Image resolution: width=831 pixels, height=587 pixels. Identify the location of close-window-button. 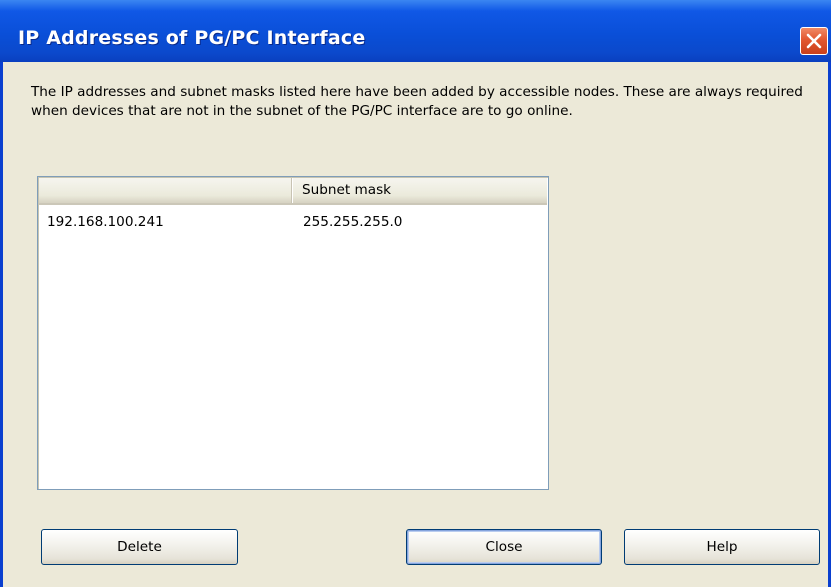
(814, 41).